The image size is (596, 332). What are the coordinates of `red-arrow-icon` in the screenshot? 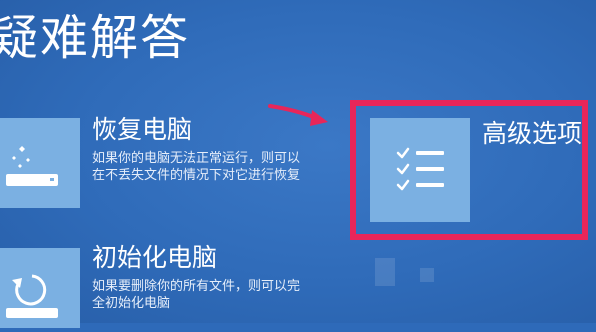 It's located at (298, 115).